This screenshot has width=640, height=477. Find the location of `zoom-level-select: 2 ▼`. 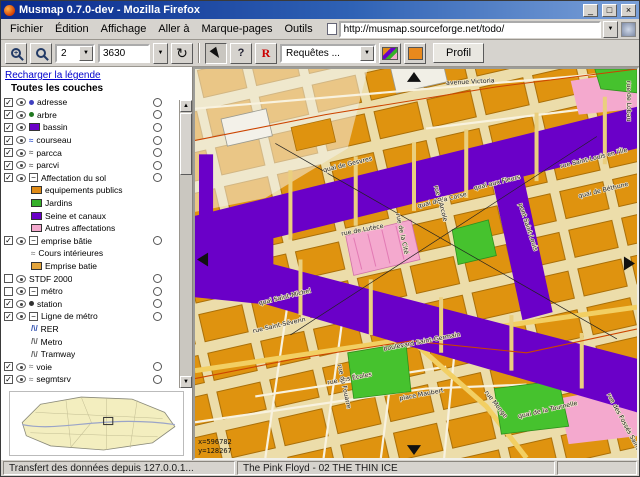

zoom-level-select: 2 ▼ is located at coordinates (75, 53).